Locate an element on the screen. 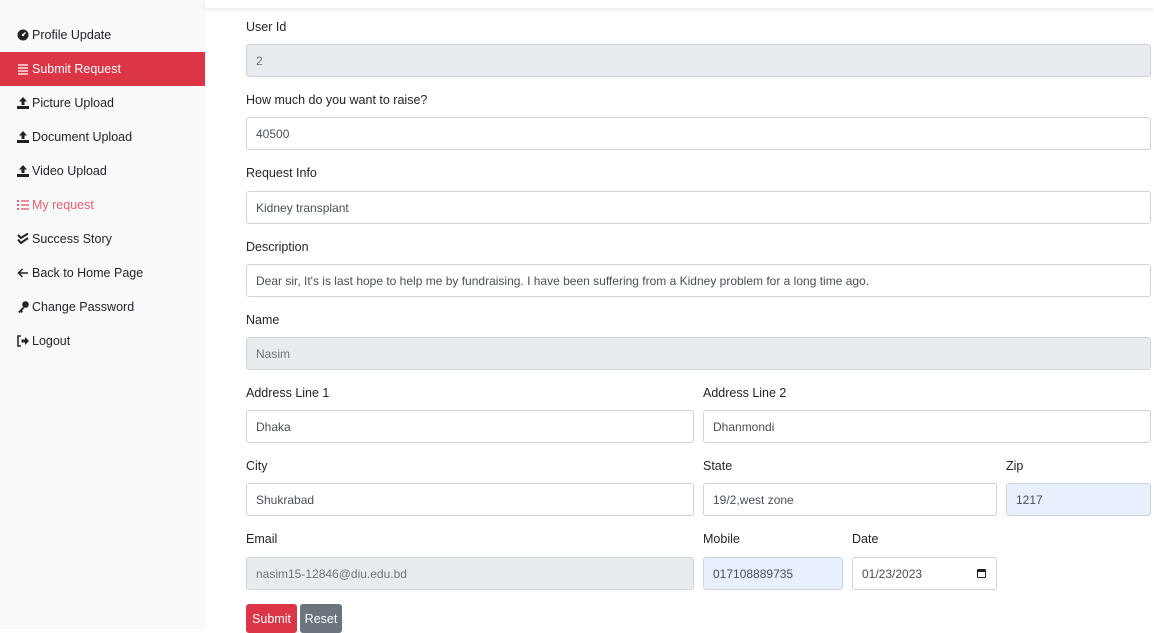  date-label: Date is located at coordinates (865, 539).